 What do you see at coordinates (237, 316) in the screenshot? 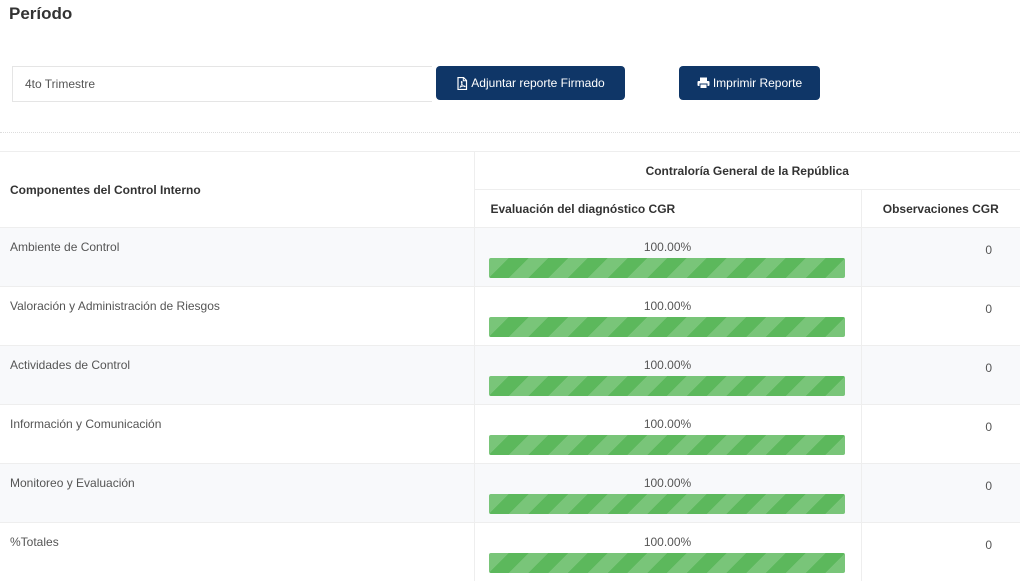
I see `component-name: Valoración y Administración de Riesgos` at bounding box center [237, 316].